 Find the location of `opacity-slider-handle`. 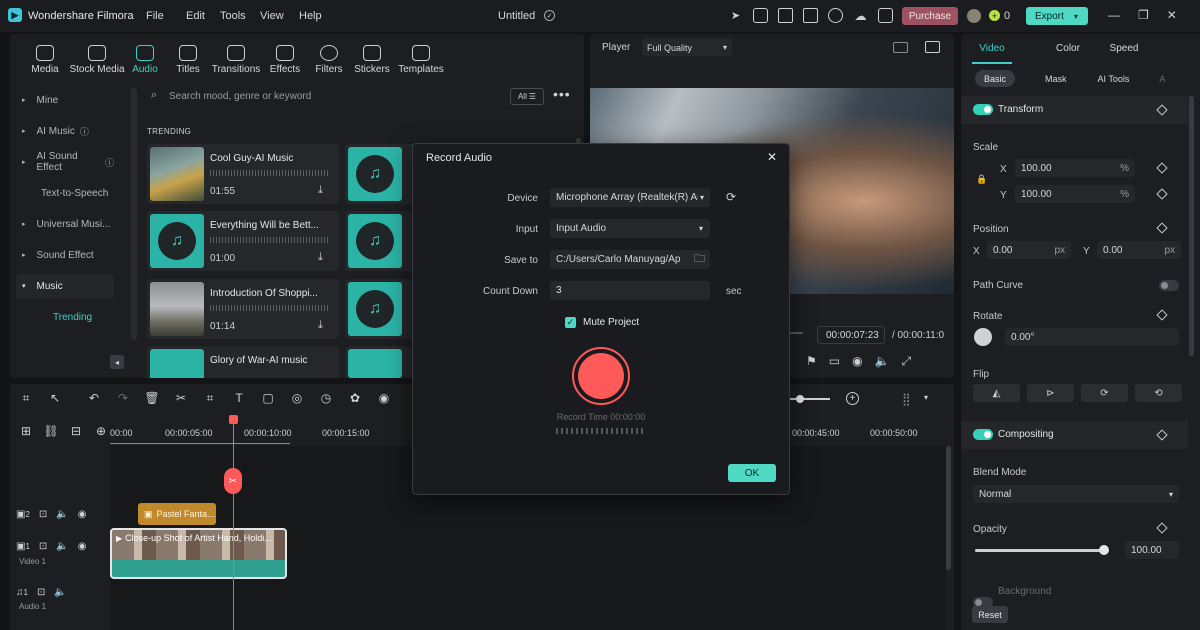

opacity-slider-handle is located at coordinates (1104, 550).